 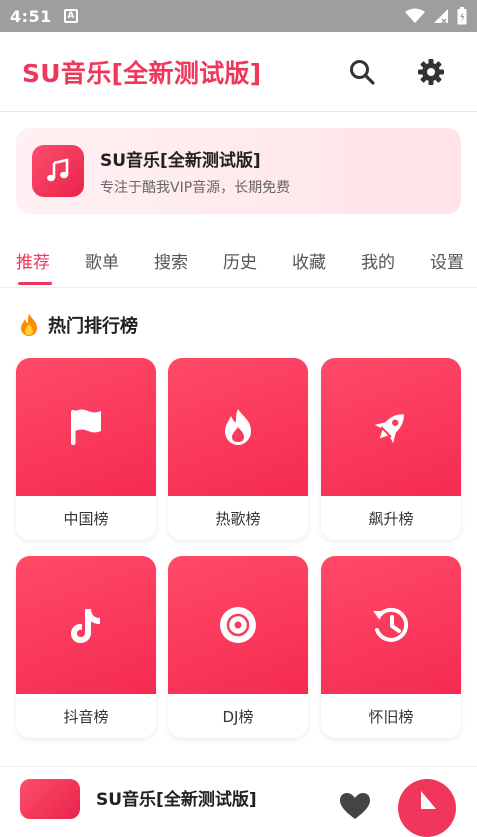 I want to click on flag-icon, so click(x=86, y=427).